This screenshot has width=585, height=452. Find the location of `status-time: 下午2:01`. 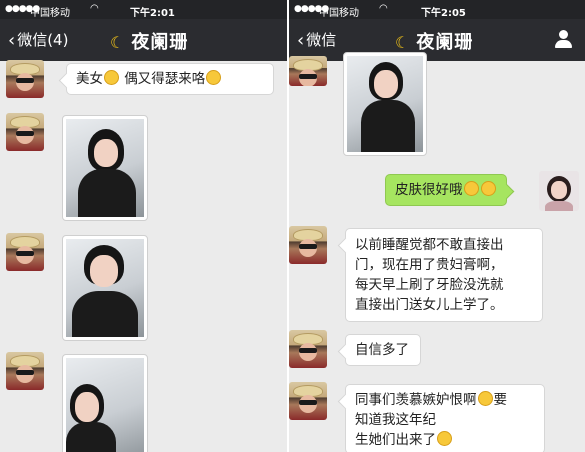

status-time: 下午2:01 is located at coordinates (152, 13).